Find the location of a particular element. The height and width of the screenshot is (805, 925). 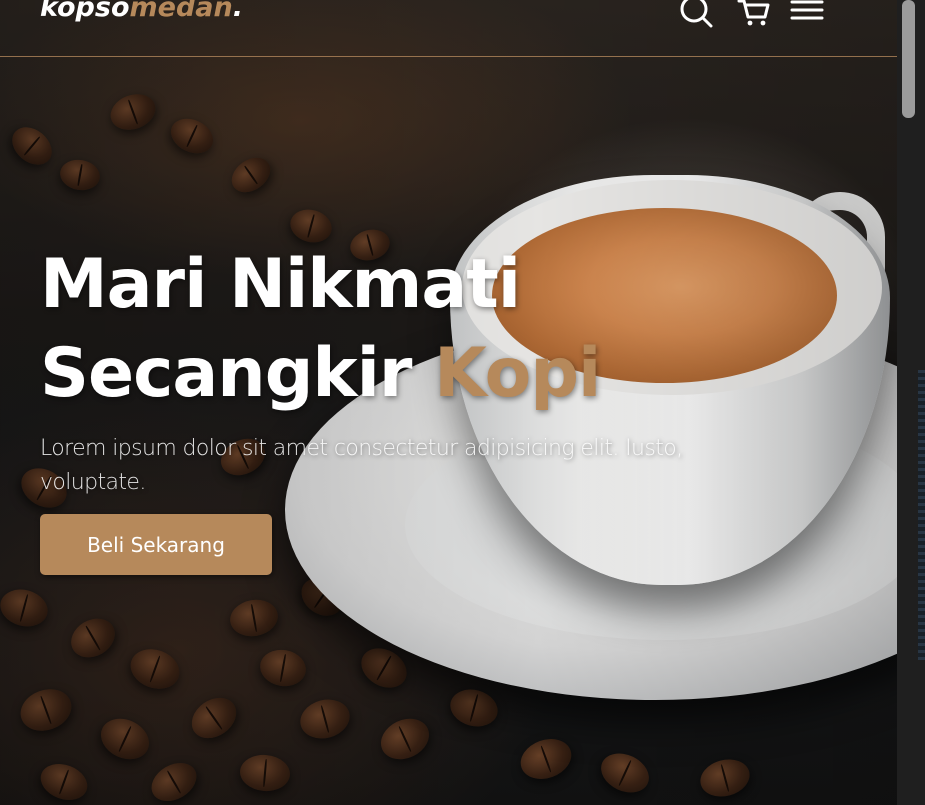

hero-title-line2: Secangkir is located at coordinates (226, 373).